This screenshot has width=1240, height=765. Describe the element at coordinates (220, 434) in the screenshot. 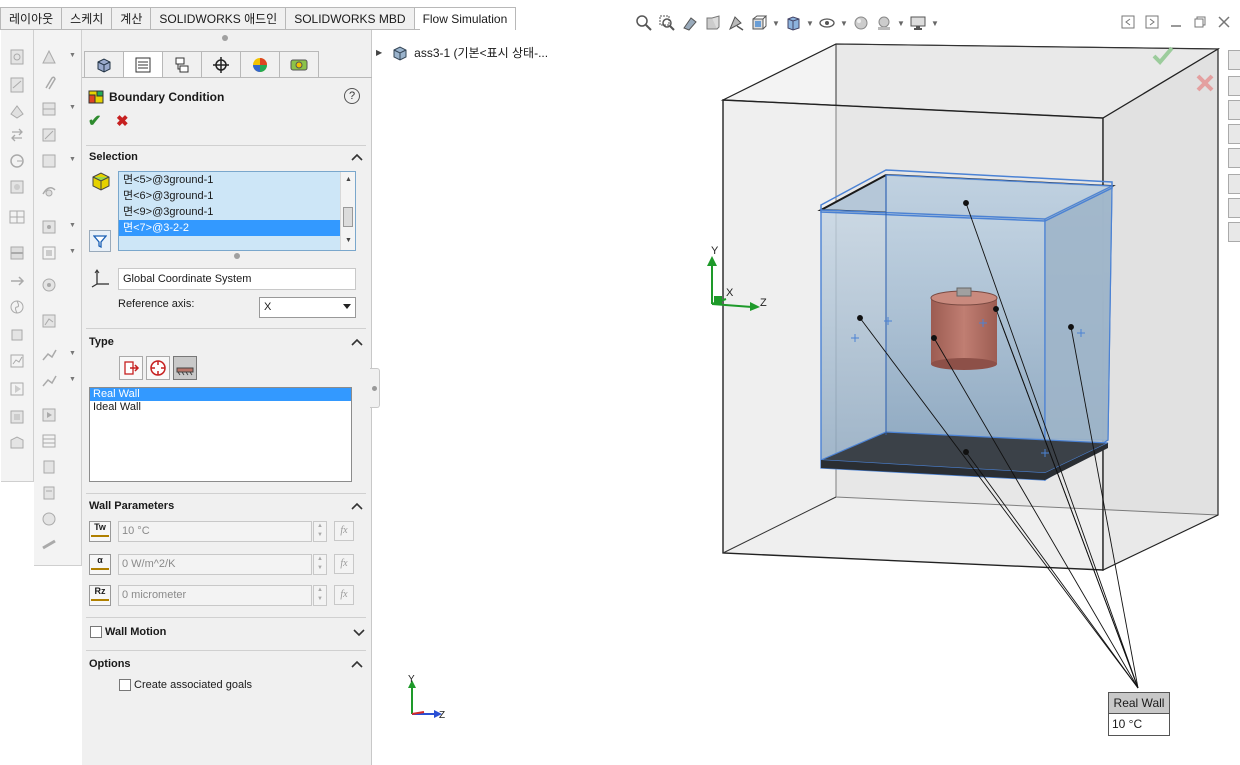

I see `wall-type-list: Real Wall Ideal Wall` at that location.